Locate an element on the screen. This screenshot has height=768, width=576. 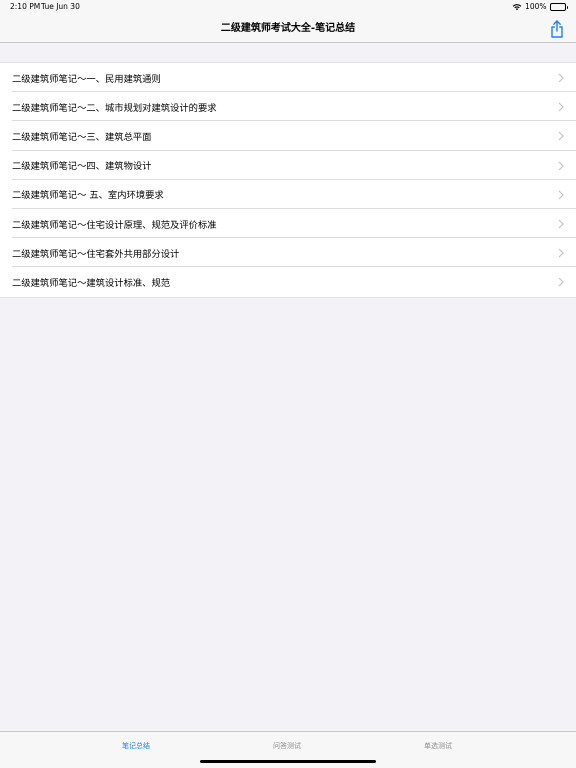
share-icon is located at coordinates (557, 28).